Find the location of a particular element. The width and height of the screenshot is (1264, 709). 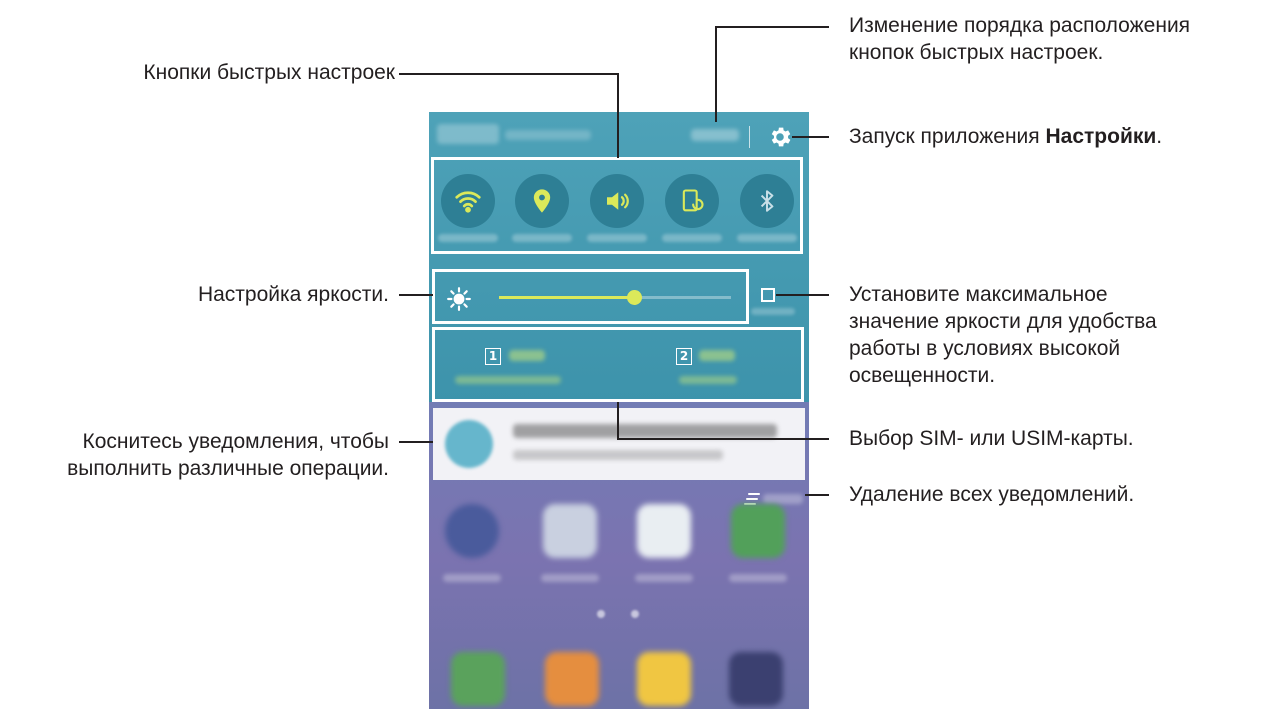

leader-settings is located at coordinates (810, 137).